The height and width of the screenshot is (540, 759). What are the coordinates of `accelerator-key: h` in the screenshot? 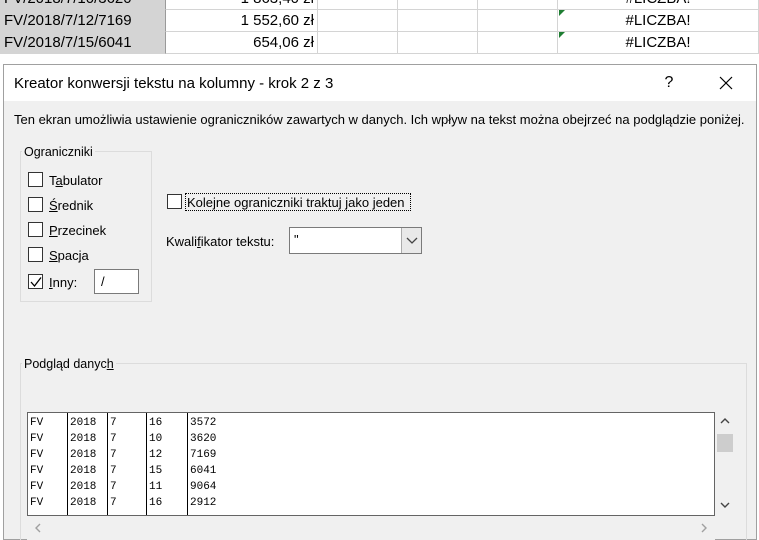 It's located at (110, 364).